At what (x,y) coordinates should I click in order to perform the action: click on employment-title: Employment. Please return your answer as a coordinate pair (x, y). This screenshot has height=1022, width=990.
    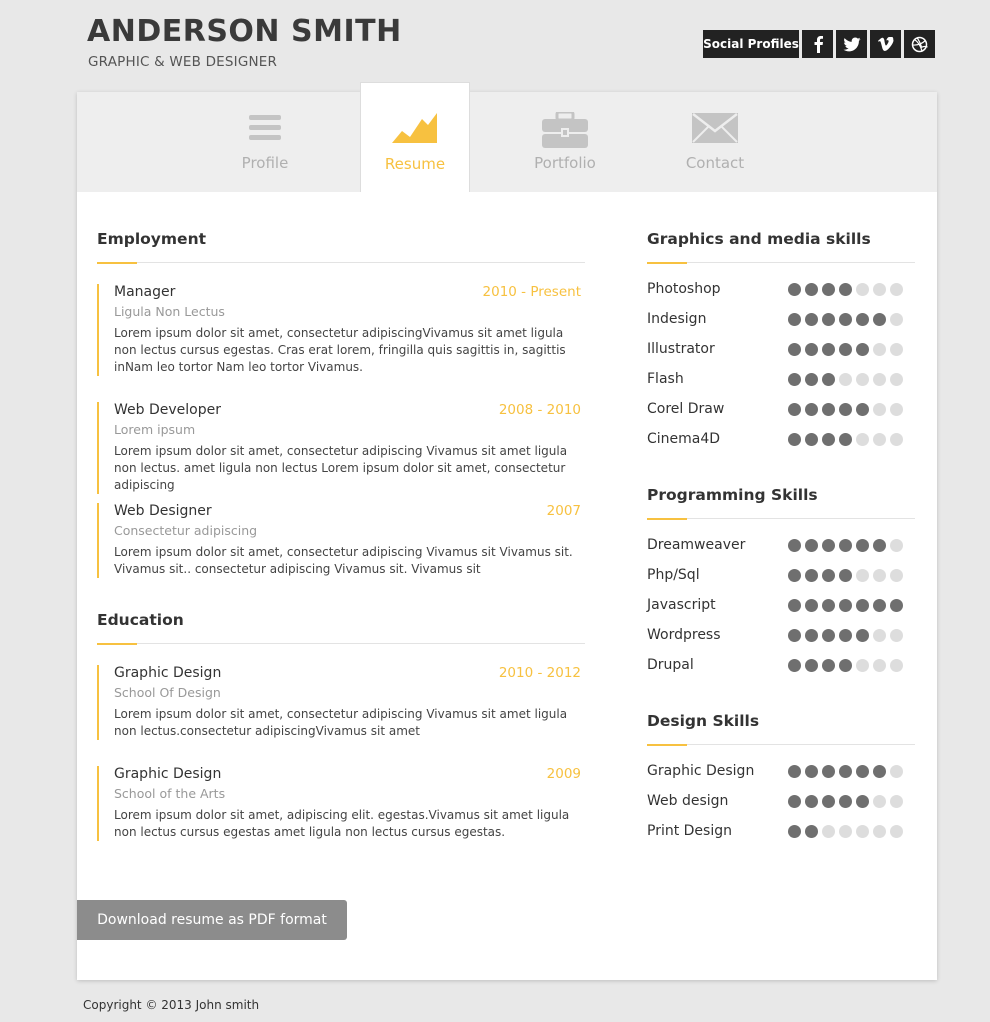
    Looking at the image, I should click on (152, 239).